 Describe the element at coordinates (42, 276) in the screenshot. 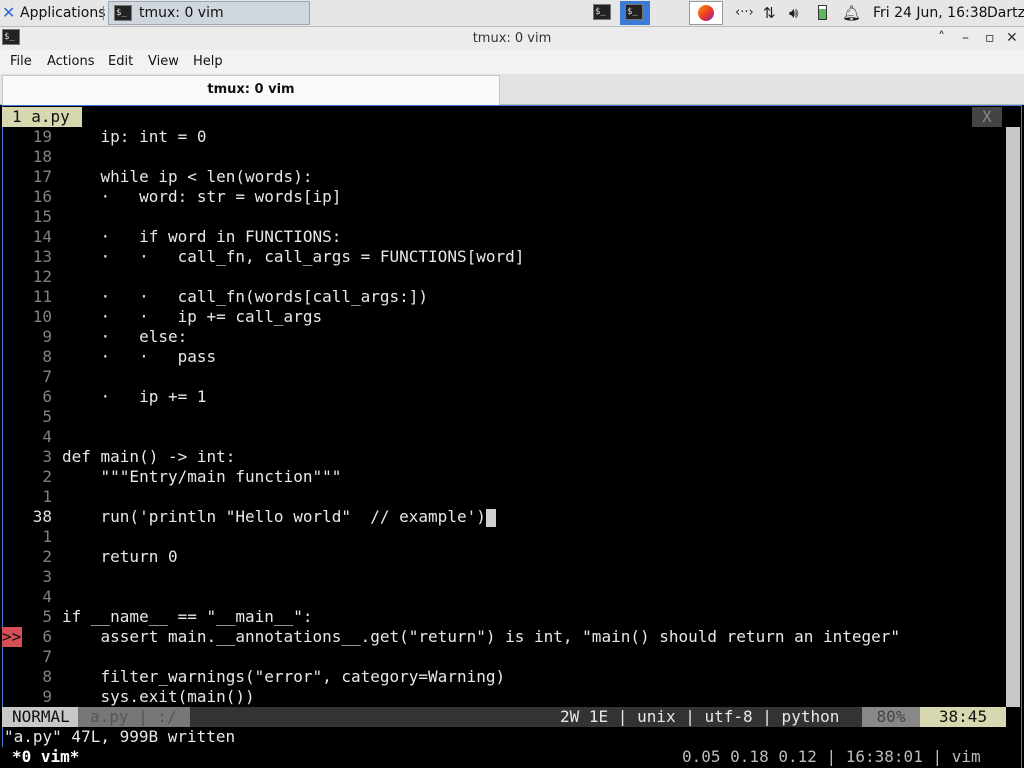

I see `line-number: 12` at that location.